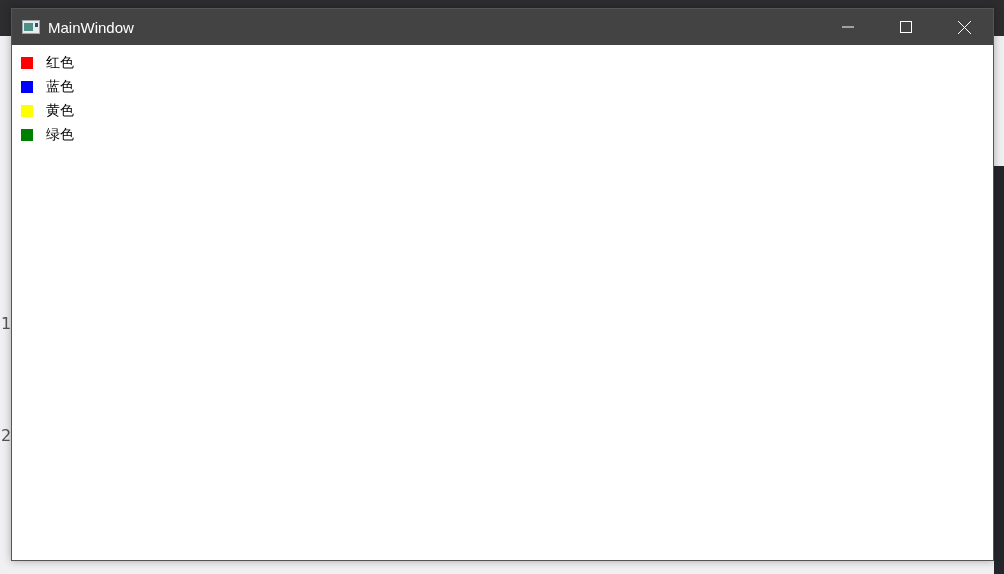 The height and width of the screenshot is (574, 1004). What do you see at coordinates (964, 27) in the screenshot?
I see `close-icon` at bounding box center [964, 27].